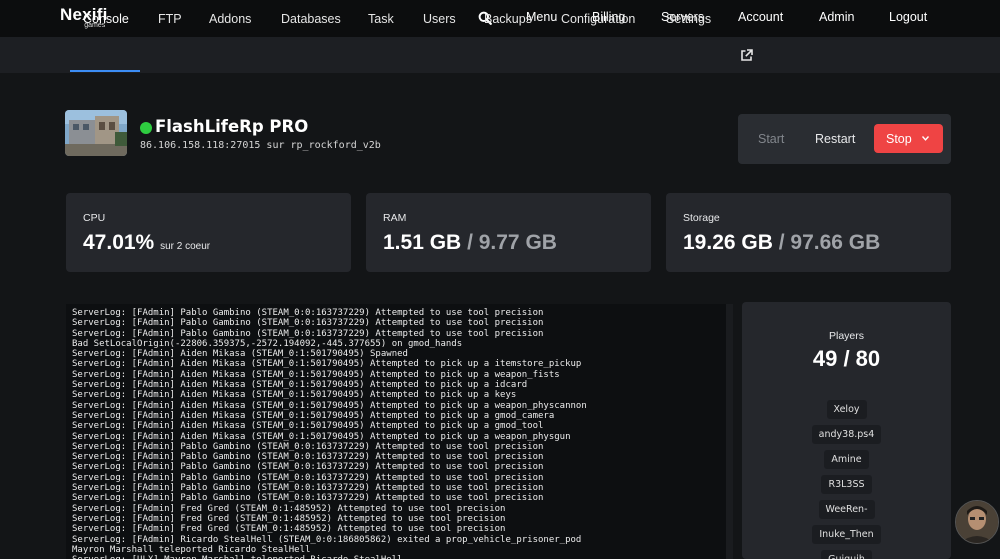 Image resolution: width=1000 pixels, height=559 pixels. Describe the element at coordinates (106, 19) in the screenshot. I see `tab-console: Console` at that location.